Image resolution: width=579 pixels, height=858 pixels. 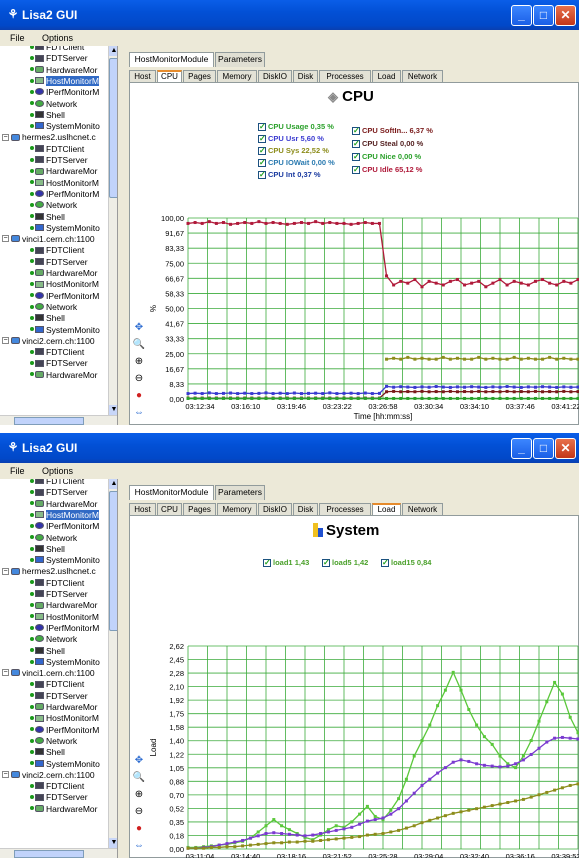 I want to click on subtab-load: Load, so click(x=386, y=509).